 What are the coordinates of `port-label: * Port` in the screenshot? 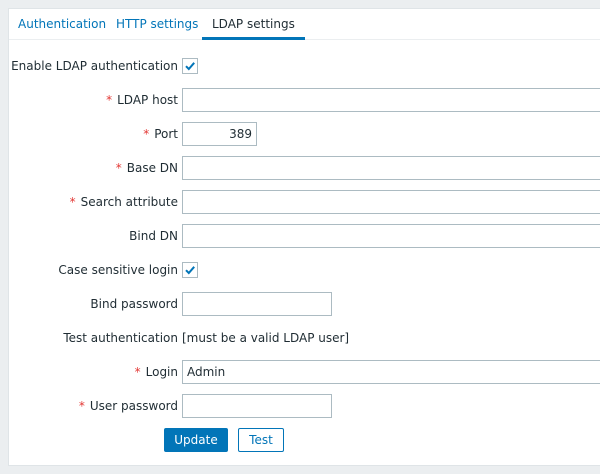 It's located at (160, 134).